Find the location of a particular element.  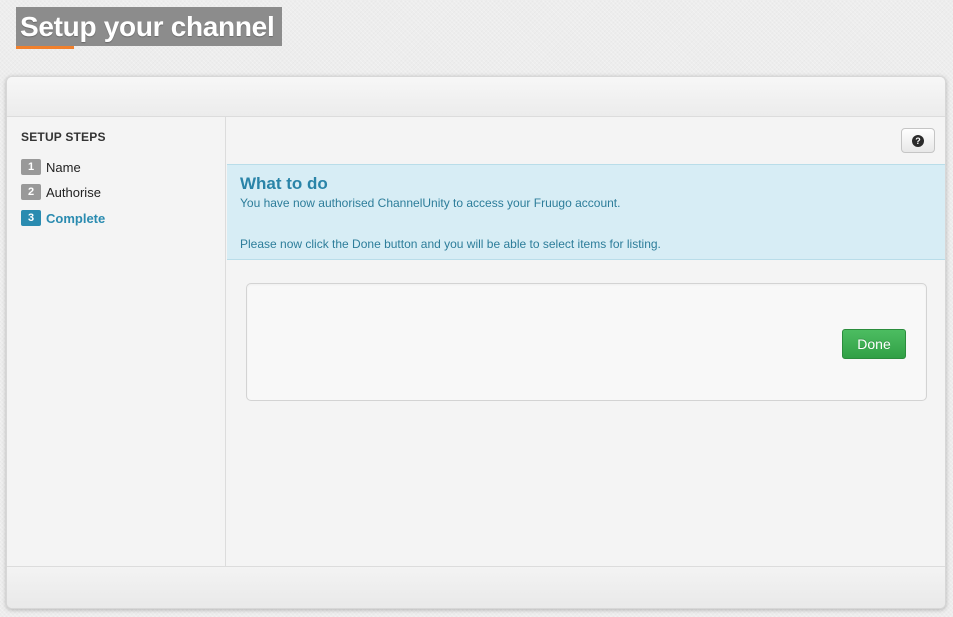

step-label: Name is located at coordinates (63, 167).